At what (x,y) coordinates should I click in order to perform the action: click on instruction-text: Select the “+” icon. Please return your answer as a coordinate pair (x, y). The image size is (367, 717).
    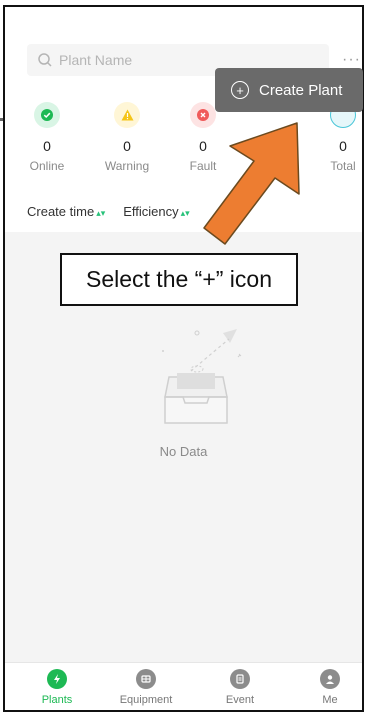
    Looking at the image, I should click on (178, 279).